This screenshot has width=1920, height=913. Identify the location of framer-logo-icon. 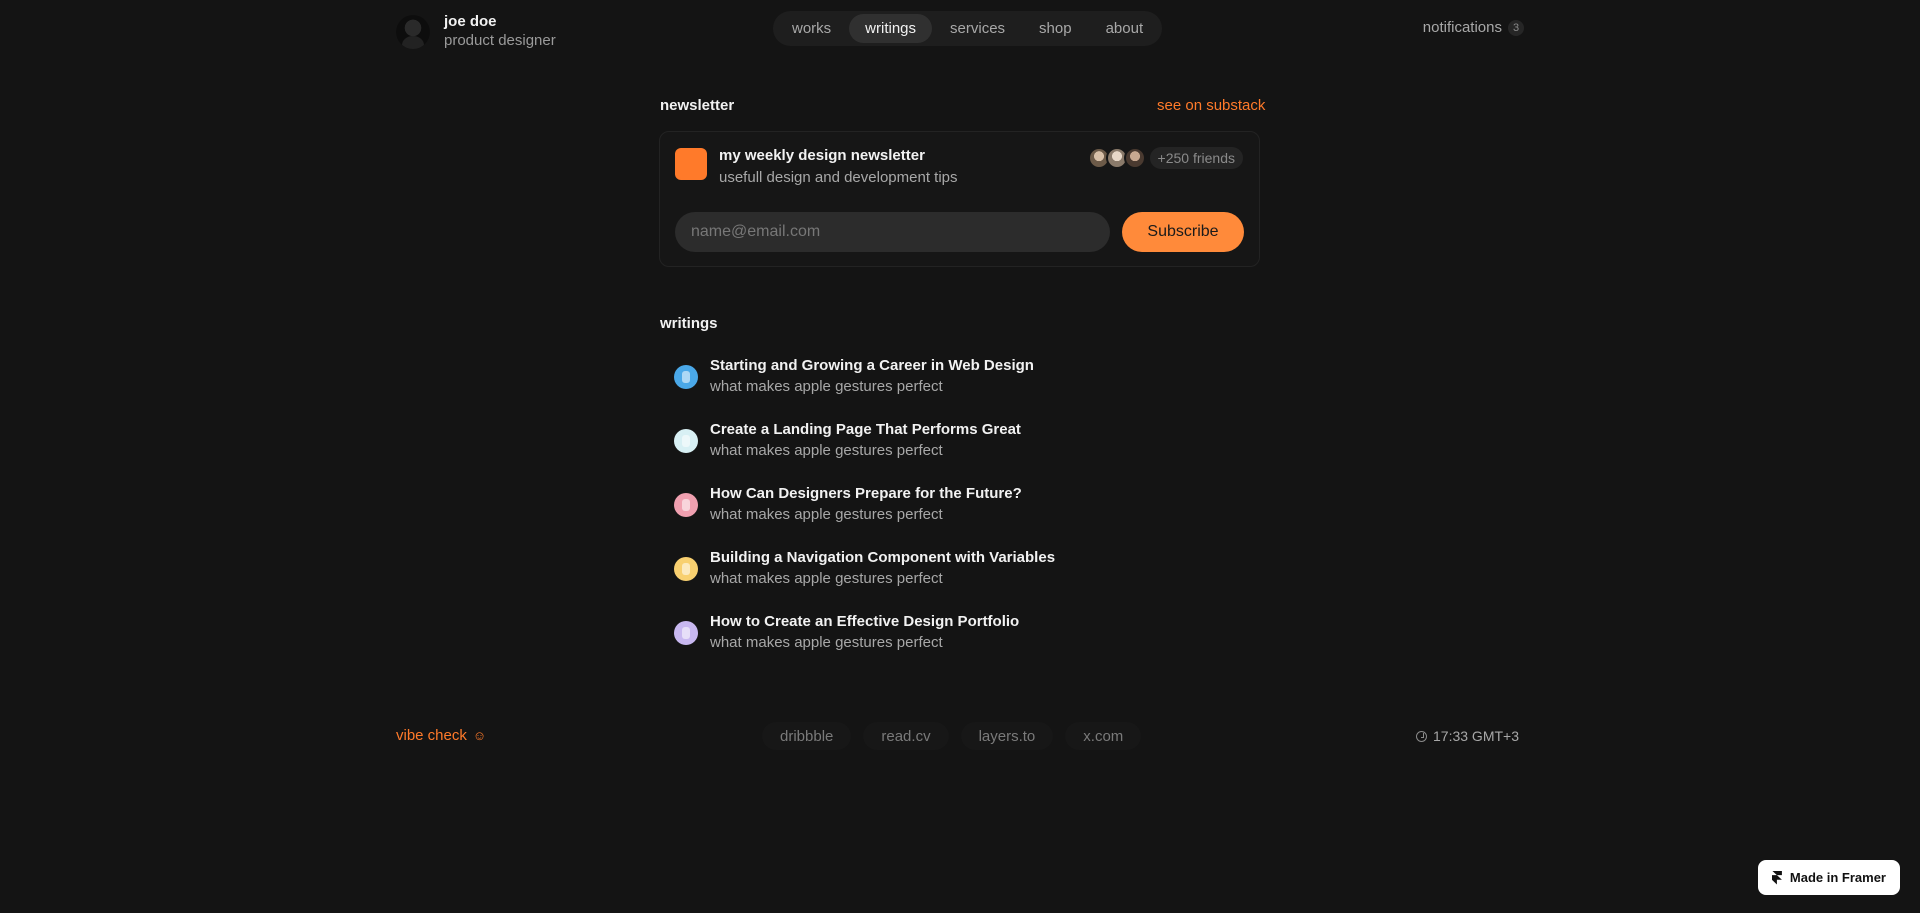
(1776, 877).